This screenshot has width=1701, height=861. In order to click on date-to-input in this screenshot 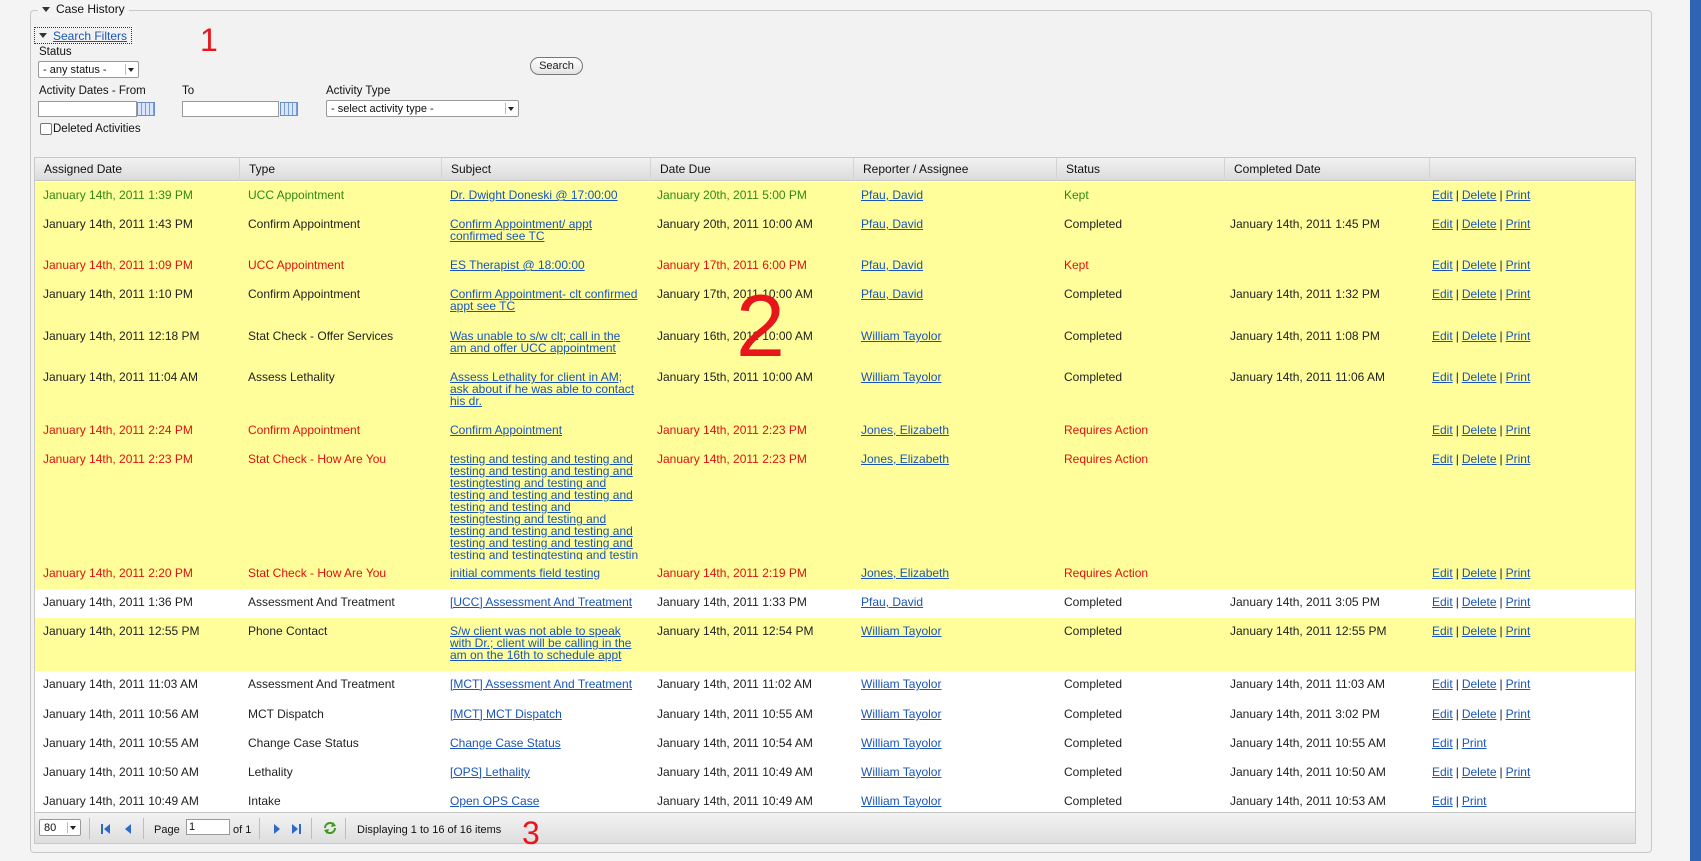, I will do `click(230, 109)`.